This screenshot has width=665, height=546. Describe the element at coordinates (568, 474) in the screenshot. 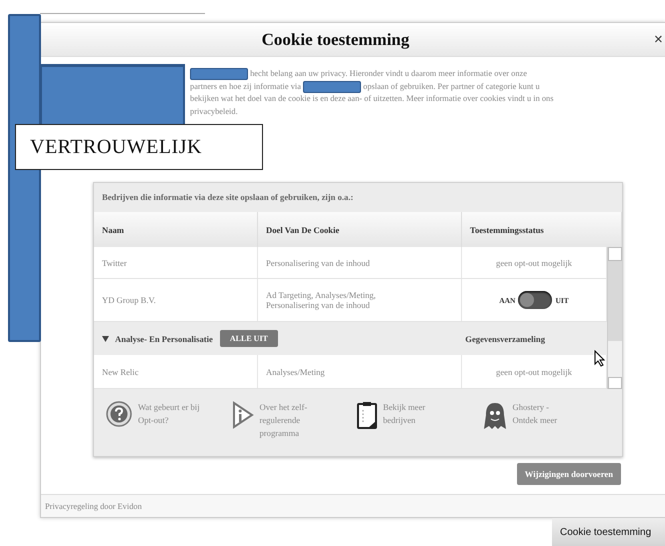

I see `apply-changes-button: Wijzigingen doorvoeren` at that location.